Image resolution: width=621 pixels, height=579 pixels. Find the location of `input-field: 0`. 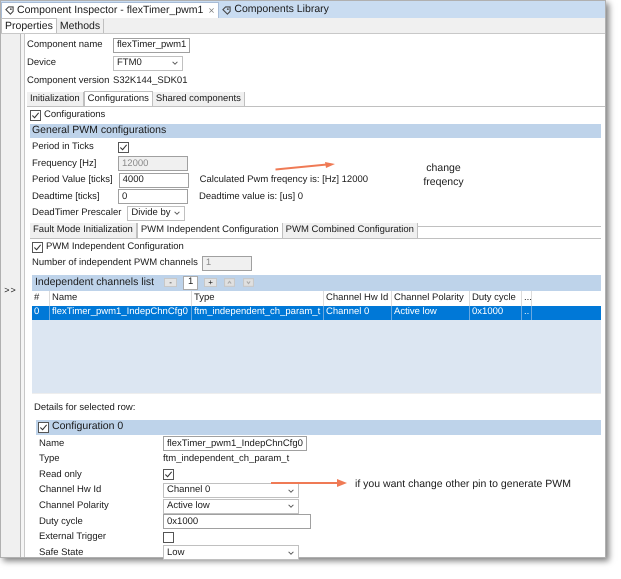

input-field: 0 is located at coordinates (153, 196).